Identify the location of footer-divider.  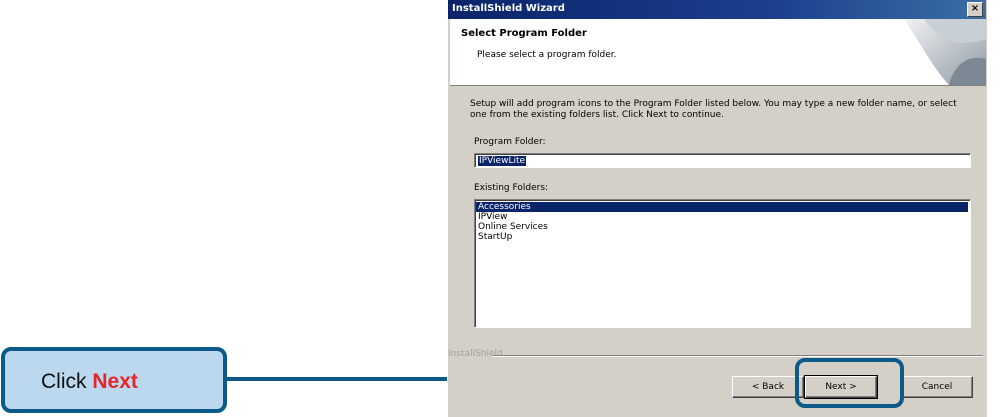
(738, 356).